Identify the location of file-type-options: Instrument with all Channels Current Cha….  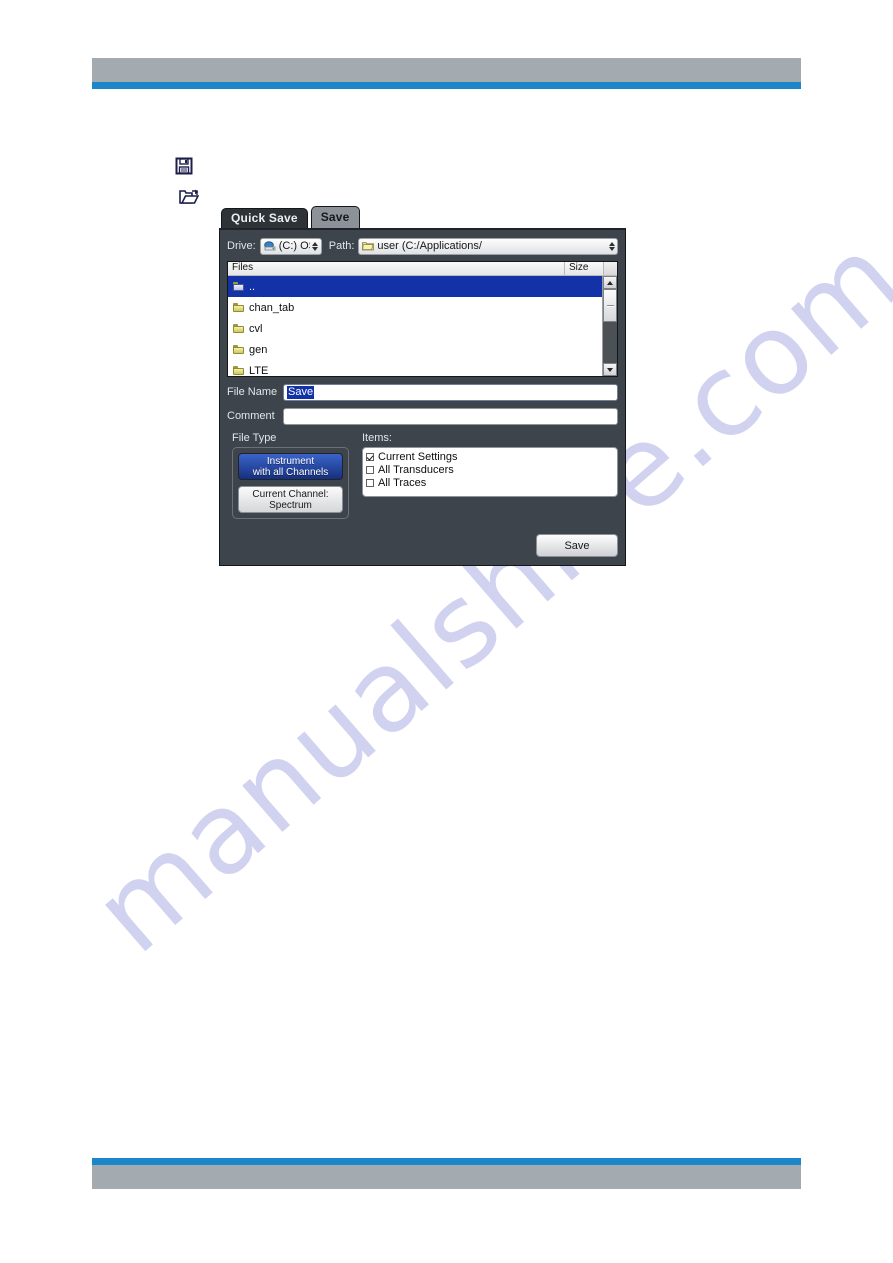
(290, 483).